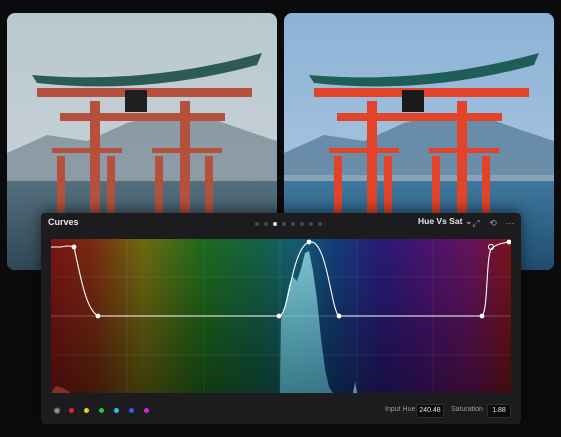 Image resolution: width=561 pixels, height=437 pixels. Describe the element at coordinates (499, 411) in the screenshot. I see `saturation-field: 1.88` at that location.